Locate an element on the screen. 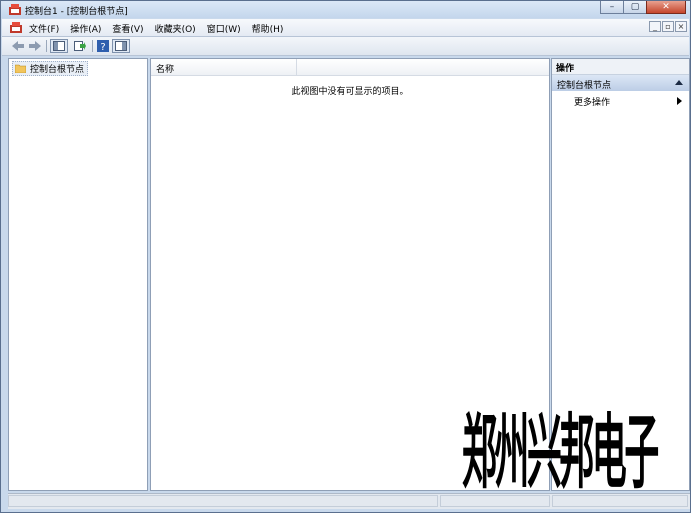  action-more-actions: 更多操作 is located at coordinates (630, 101).